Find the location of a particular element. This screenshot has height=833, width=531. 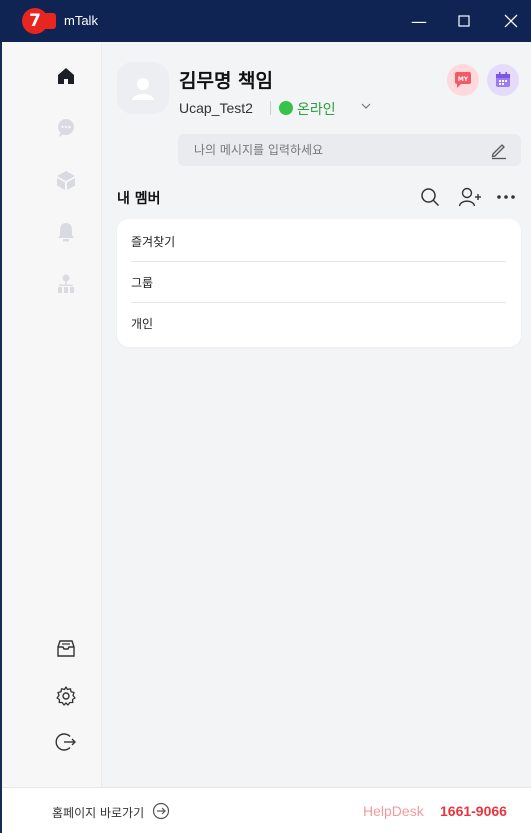

my-icon: MY is located at coordinates (463, 80).